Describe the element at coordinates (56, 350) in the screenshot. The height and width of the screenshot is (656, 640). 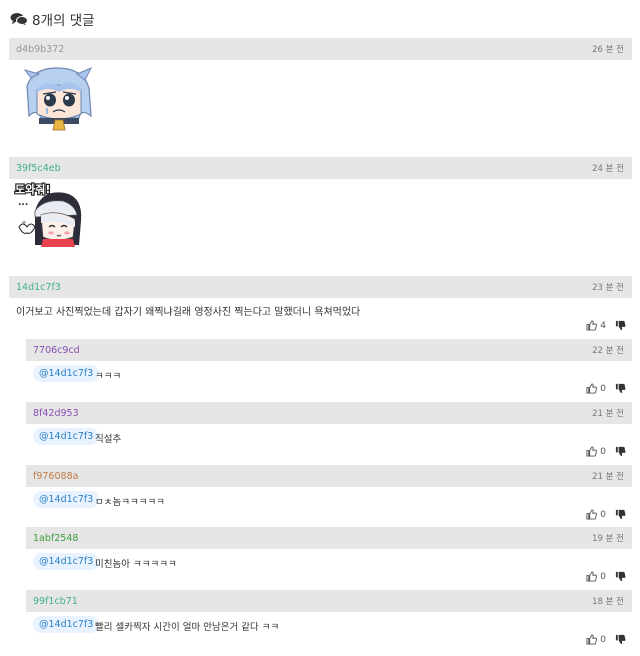
I see `comment-author: 7706c9cd` at that location.